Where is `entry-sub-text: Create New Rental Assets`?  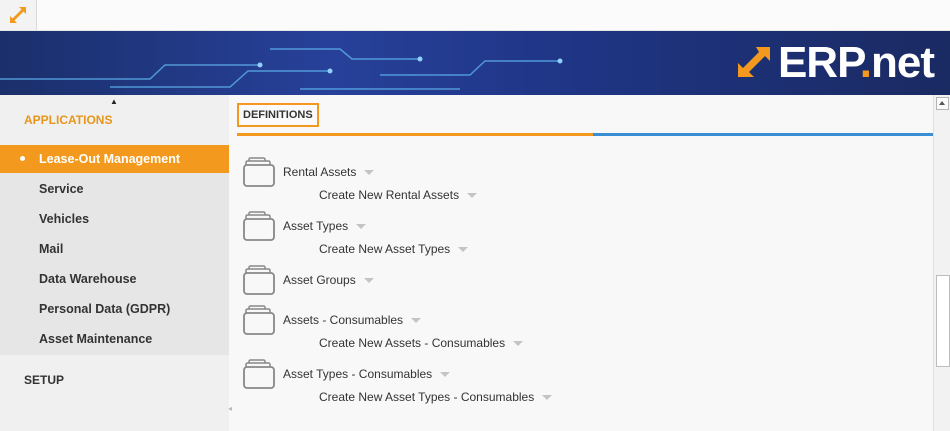
entry-sub-text: Create New Rental Assets is located at coordinates (389, 195).